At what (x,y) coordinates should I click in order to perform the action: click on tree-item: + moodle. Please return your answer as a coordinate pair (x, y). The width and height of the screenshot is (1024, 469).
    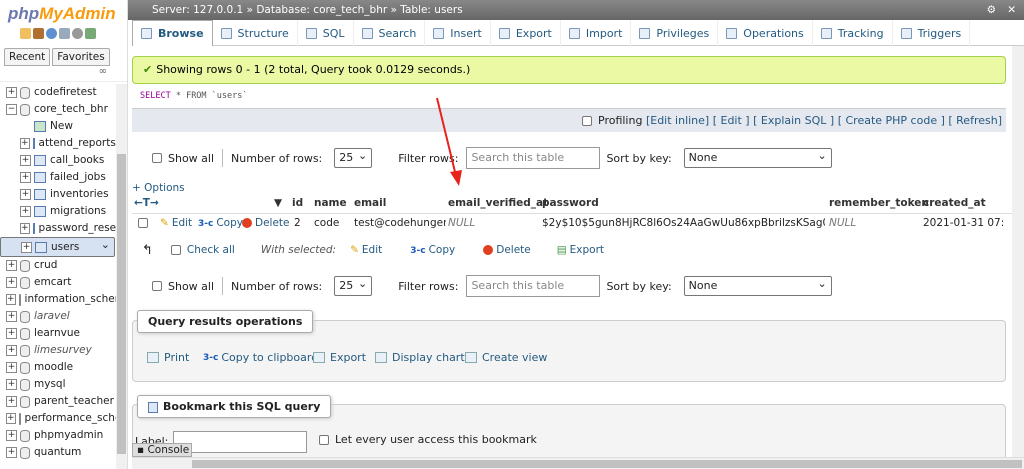
    Looking at the image, I should click on (57, 367).